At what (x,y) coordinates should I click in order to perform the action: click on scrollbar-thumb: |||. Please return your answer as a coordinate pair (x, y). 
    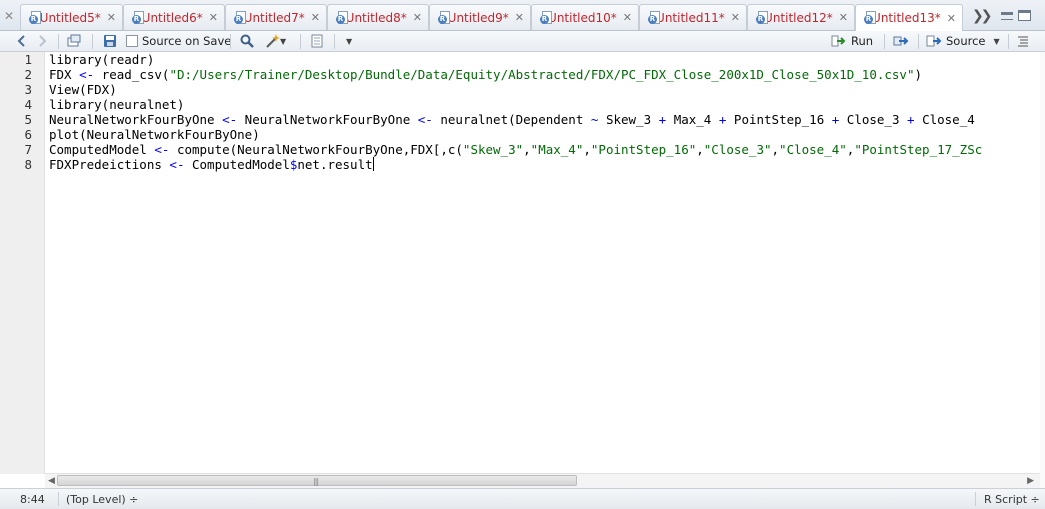
    Looking at the image, I should click on (317, 480).